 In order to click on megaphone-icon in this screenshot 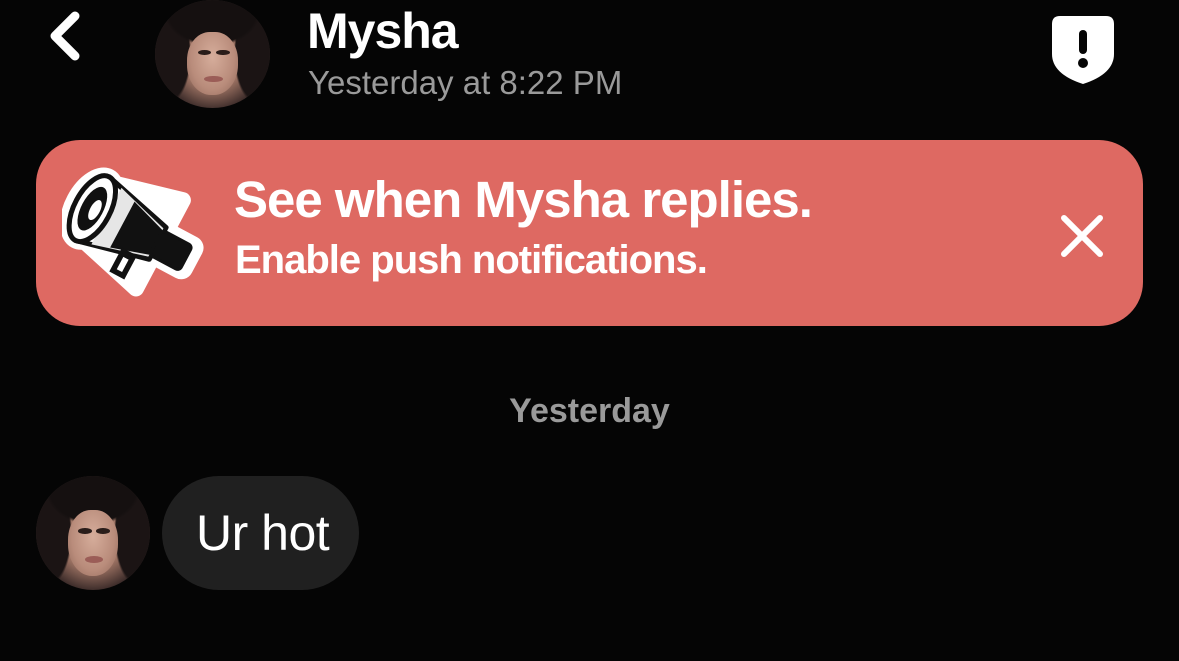, I will do `click(133, 232)`.